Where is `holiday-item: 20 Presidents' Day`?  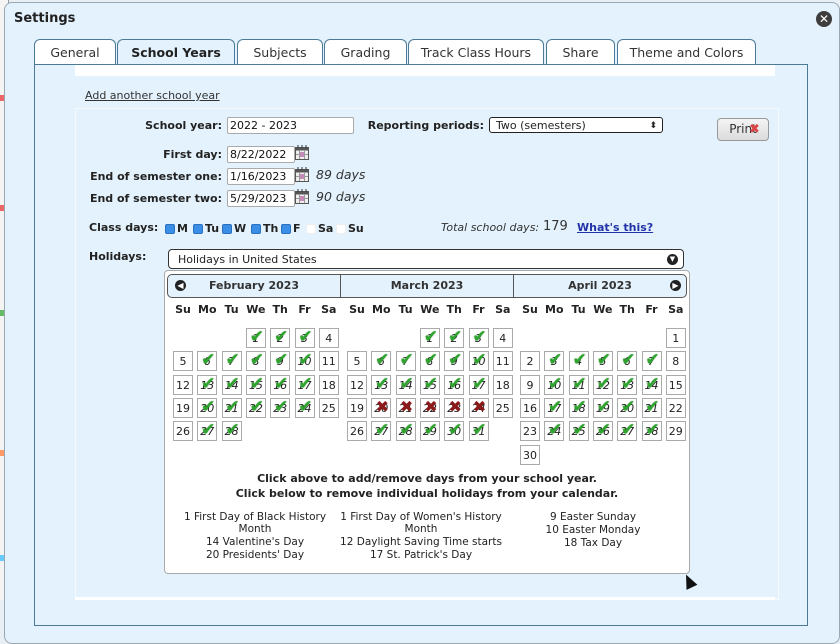
holiday-item: 20 Presidents' Day is located at coordinates (255, 555).